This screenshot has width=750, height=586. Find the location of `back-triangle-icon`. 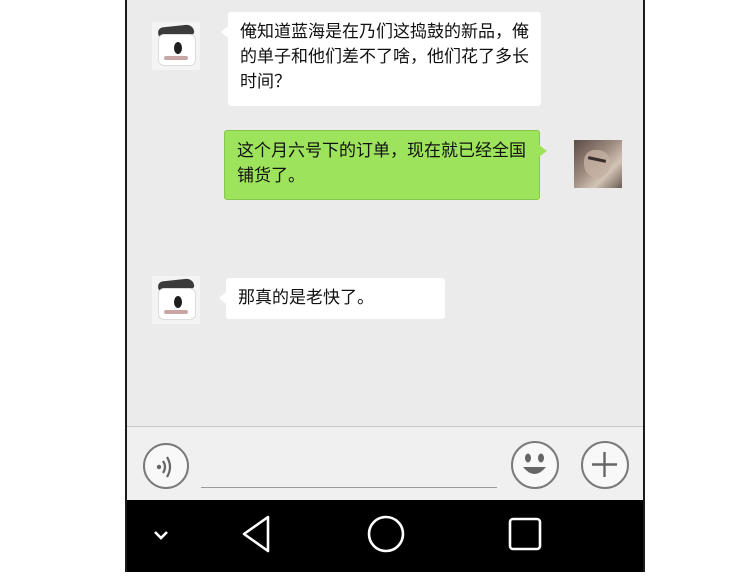

back-triangle-icon is located at coordinates (256, 534).